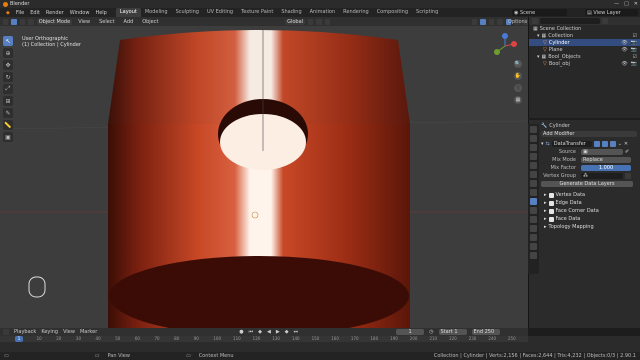 This screenshot has height=360, width=640. I want to click on modifier-name-input: DataTransfer, so click(571, 144).